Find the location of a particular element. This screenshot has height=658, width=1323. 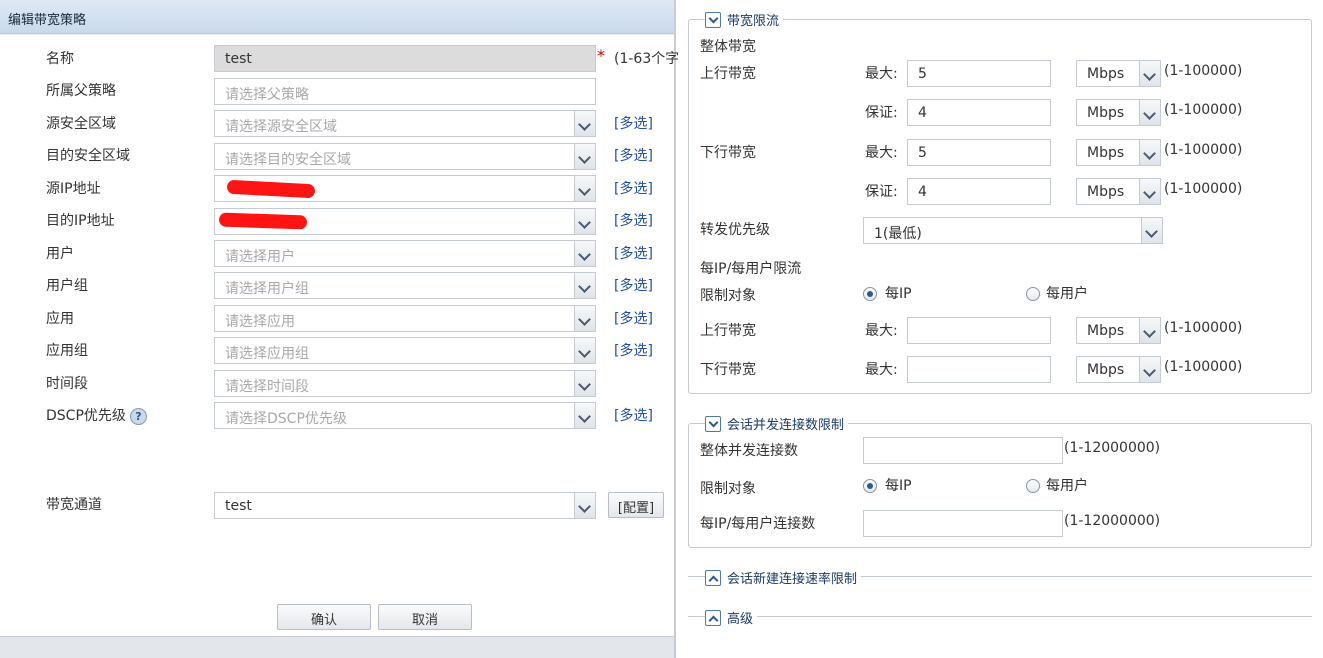

source-ip-select is located at coordinates (405, 188).